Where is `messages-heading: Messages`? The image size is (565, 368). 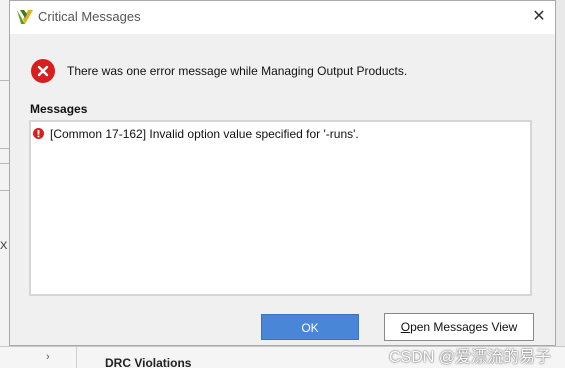
messages-heading: Messages is located at coordinates (59, 109).